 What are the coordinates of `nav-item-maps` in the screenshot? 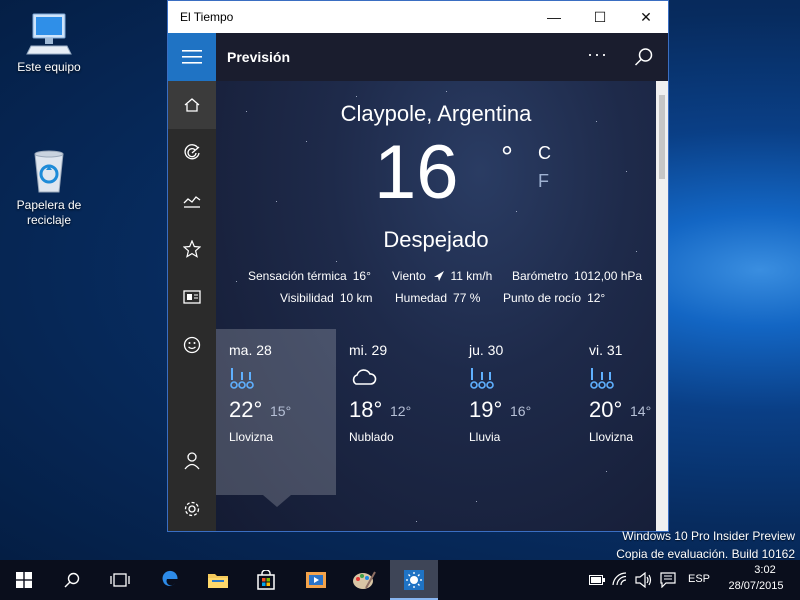 It's located at (192, 153).